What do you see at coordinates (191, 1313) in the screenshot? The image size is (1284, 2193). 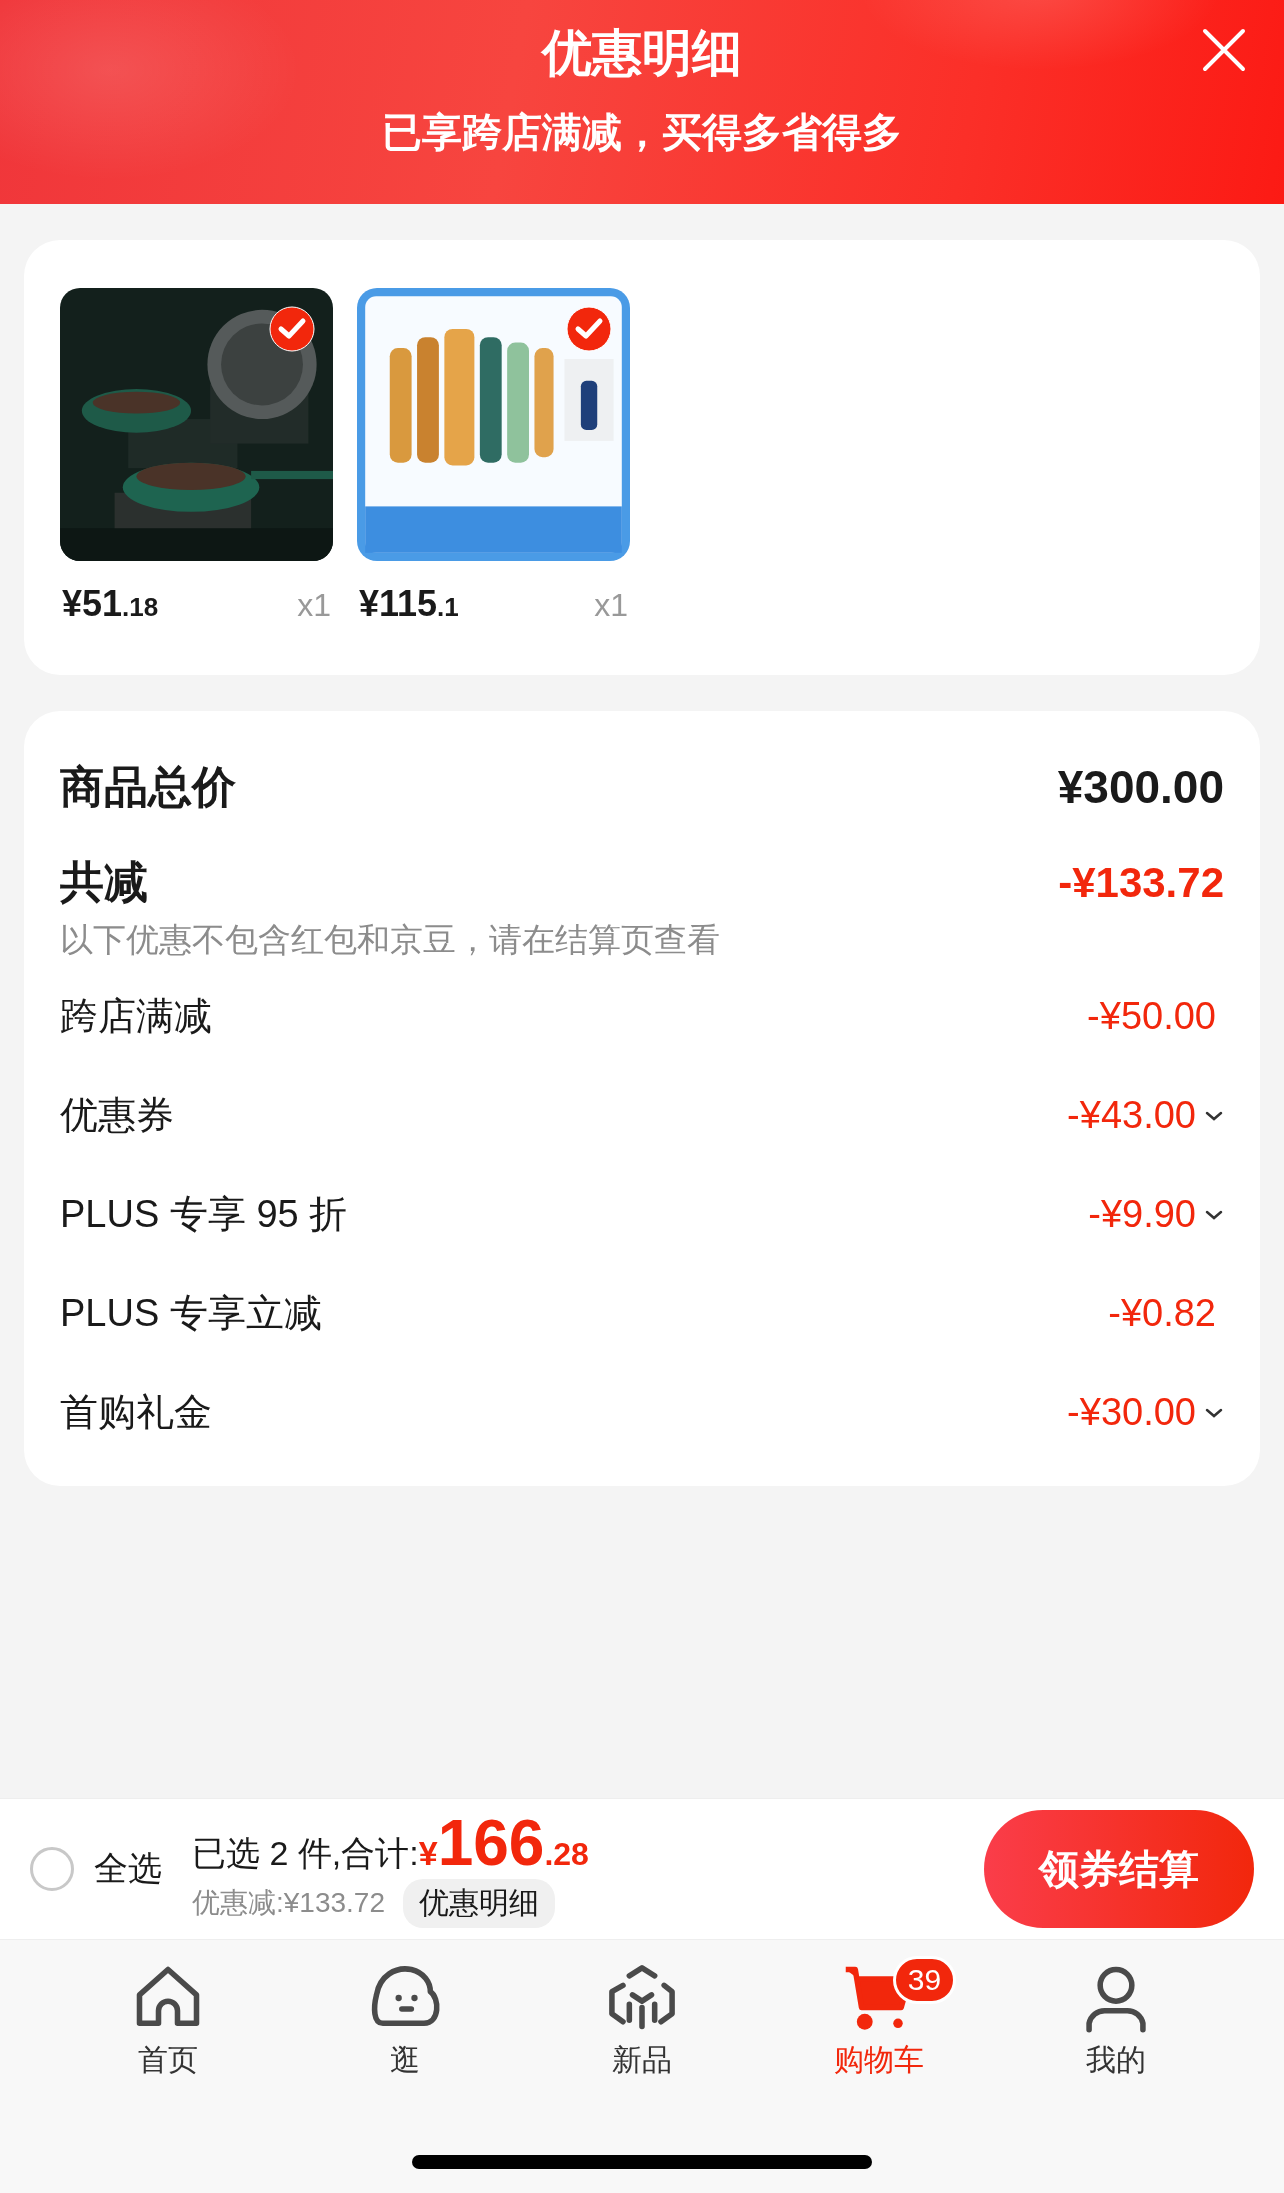 I see `discount-label: PLUS 专享立减` at bounding box center [191, 1313].